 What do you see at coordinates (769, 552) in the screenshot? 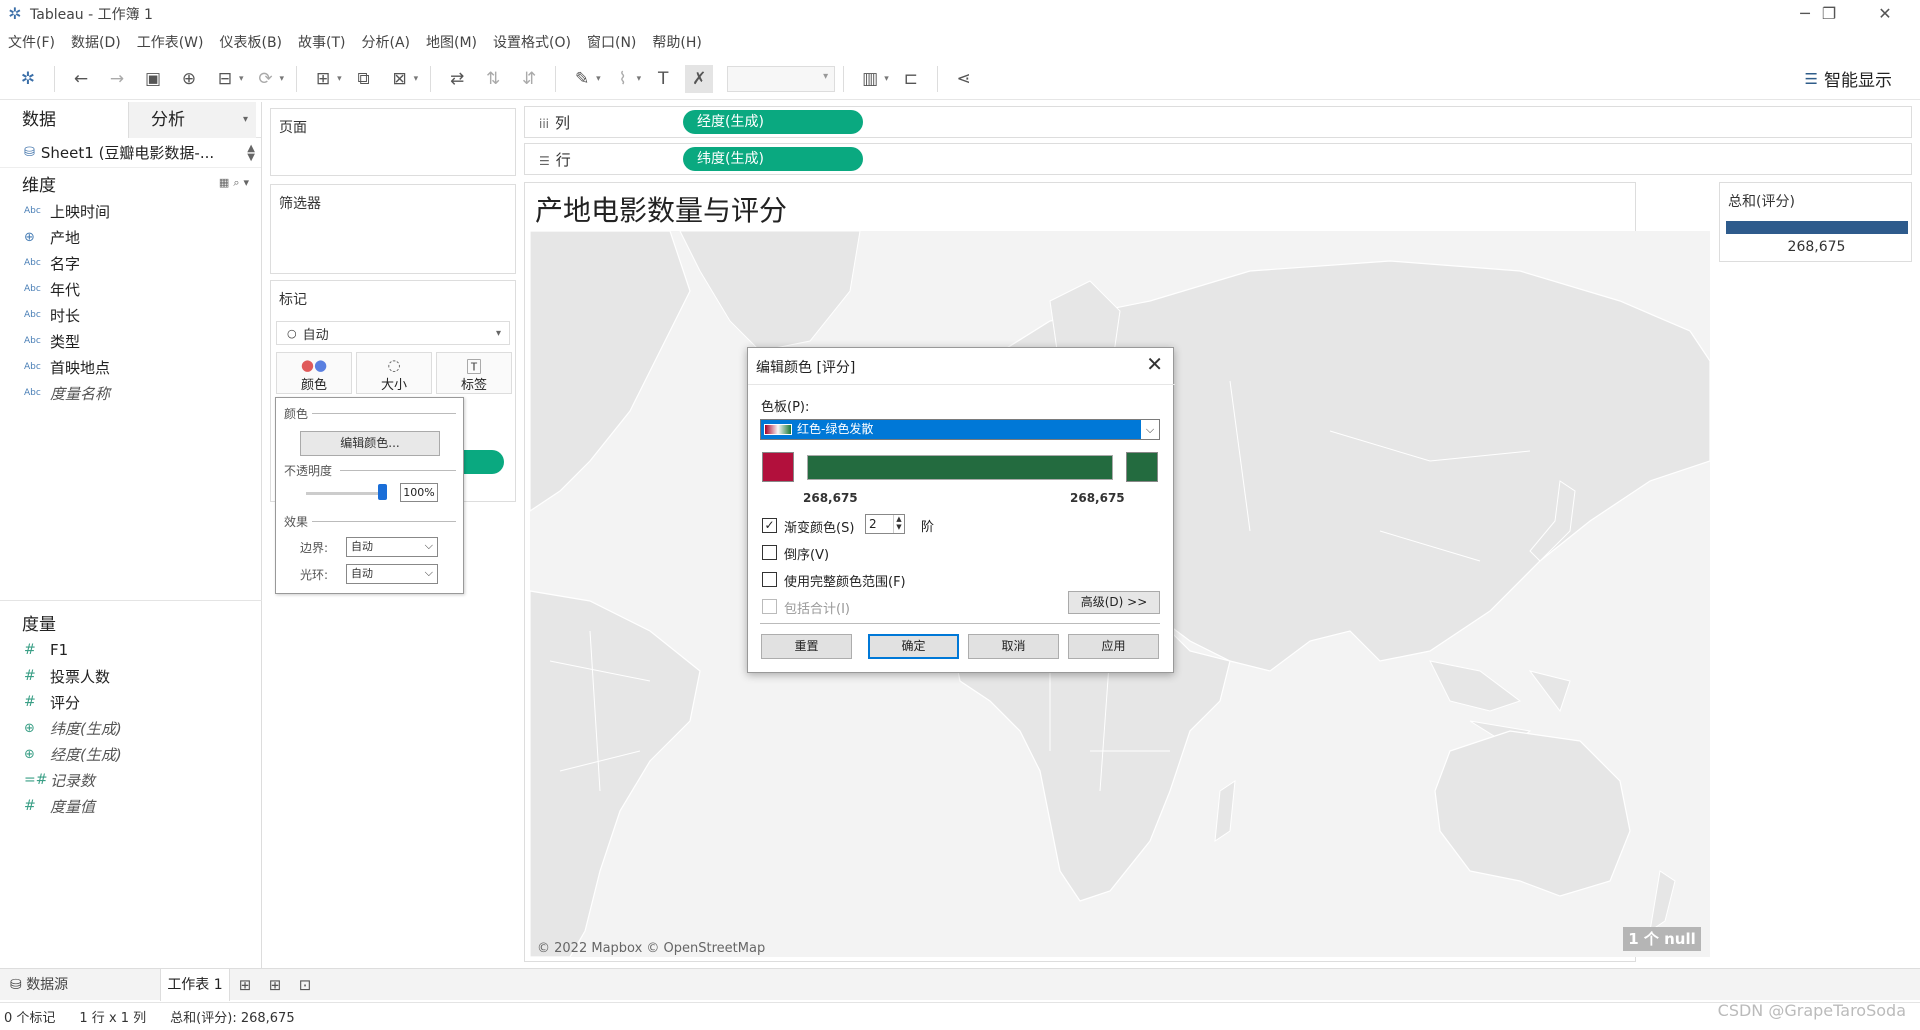
I see `reversed-checkbox` at bounding box center [769, 552].